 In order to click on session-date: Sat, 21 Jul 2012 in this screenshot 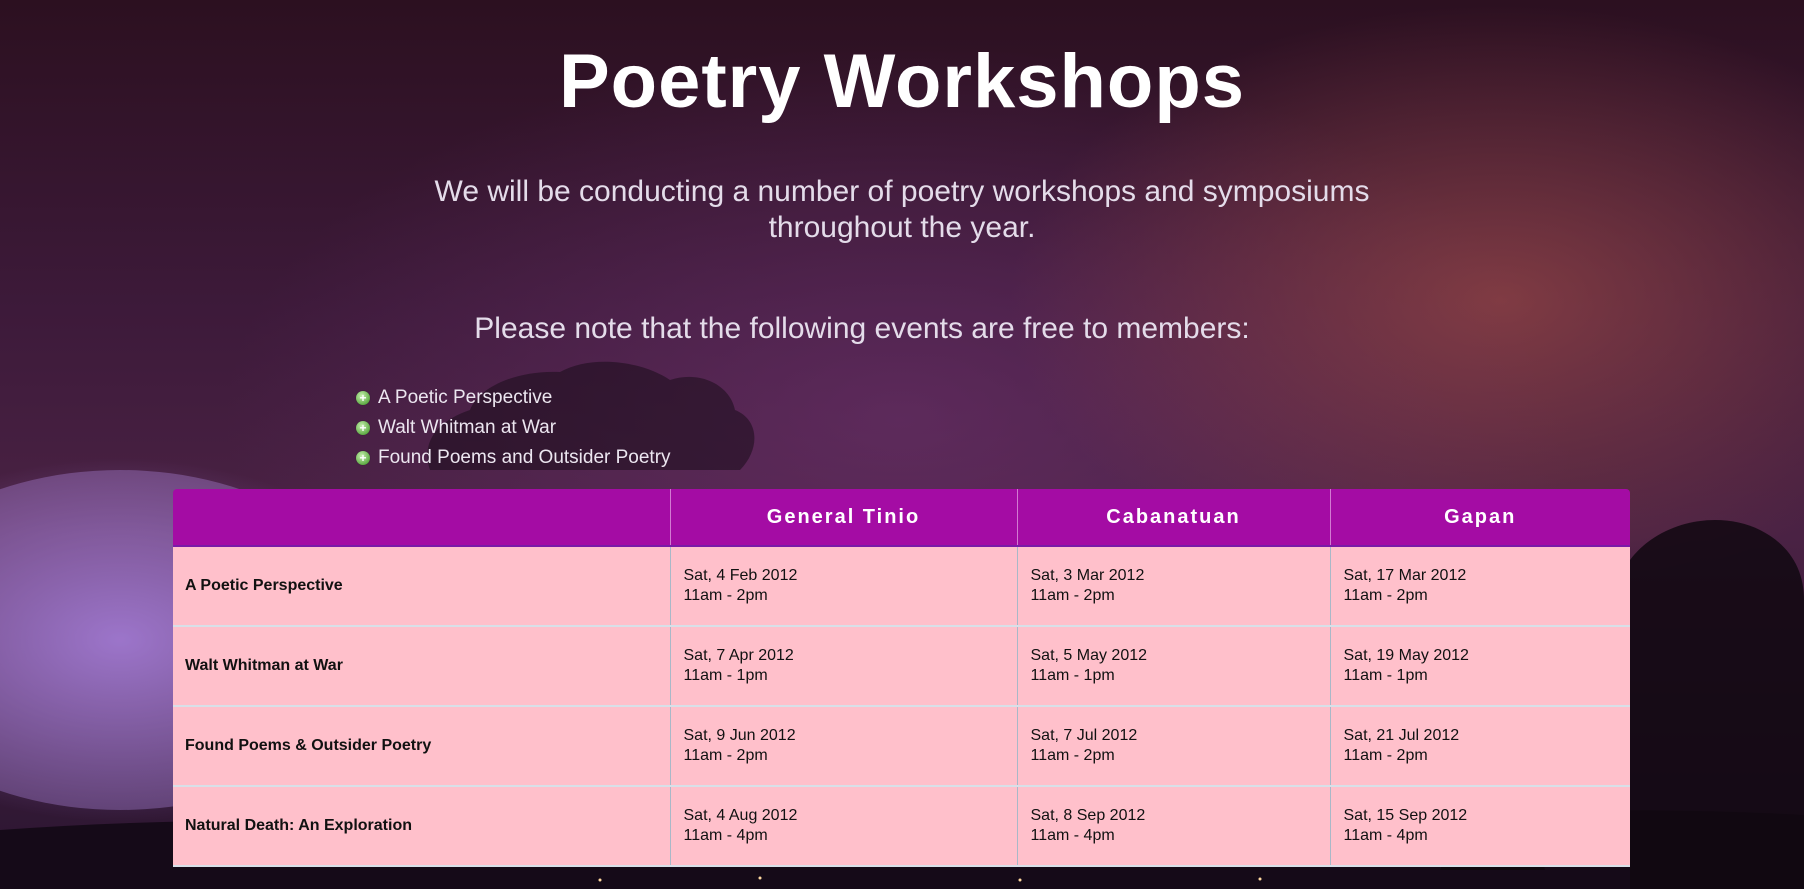, I will do `click(1401, 735)`.